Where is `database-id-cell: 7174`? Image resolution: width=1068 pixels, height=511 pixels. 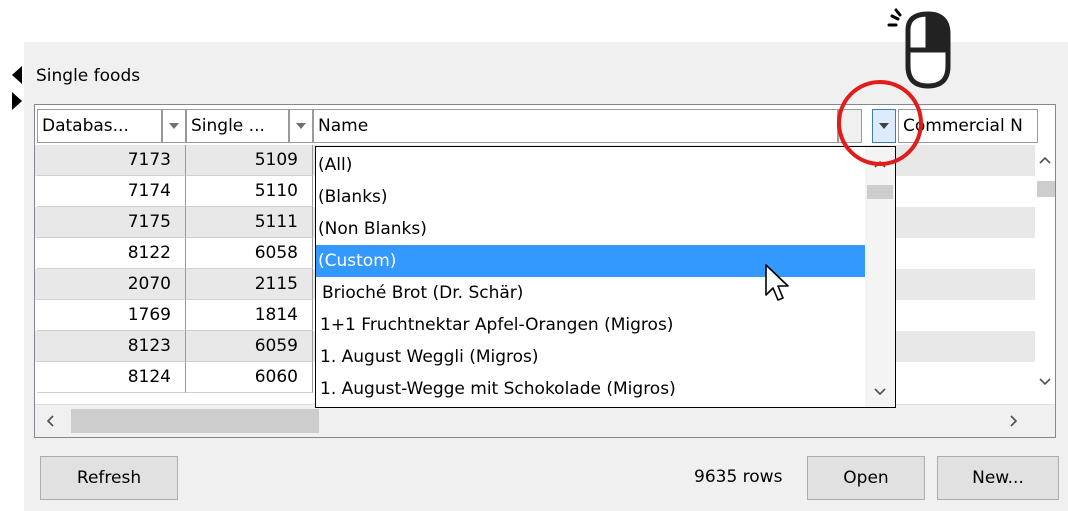
database-id-cell: 7174 is located at coordinates (111, 191).